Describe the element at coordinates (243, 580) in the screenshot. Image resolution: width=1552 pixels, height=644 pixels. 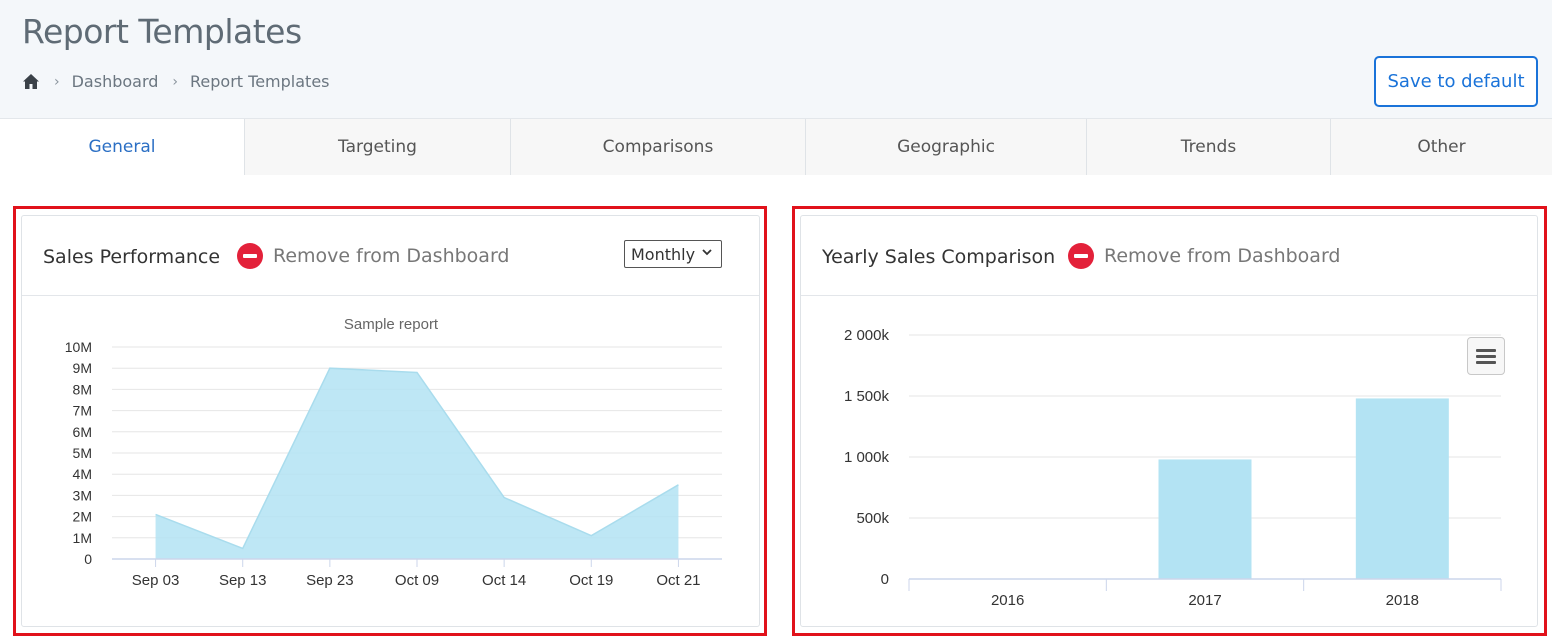
I see `x-tick-label: Sep 13` at that location.